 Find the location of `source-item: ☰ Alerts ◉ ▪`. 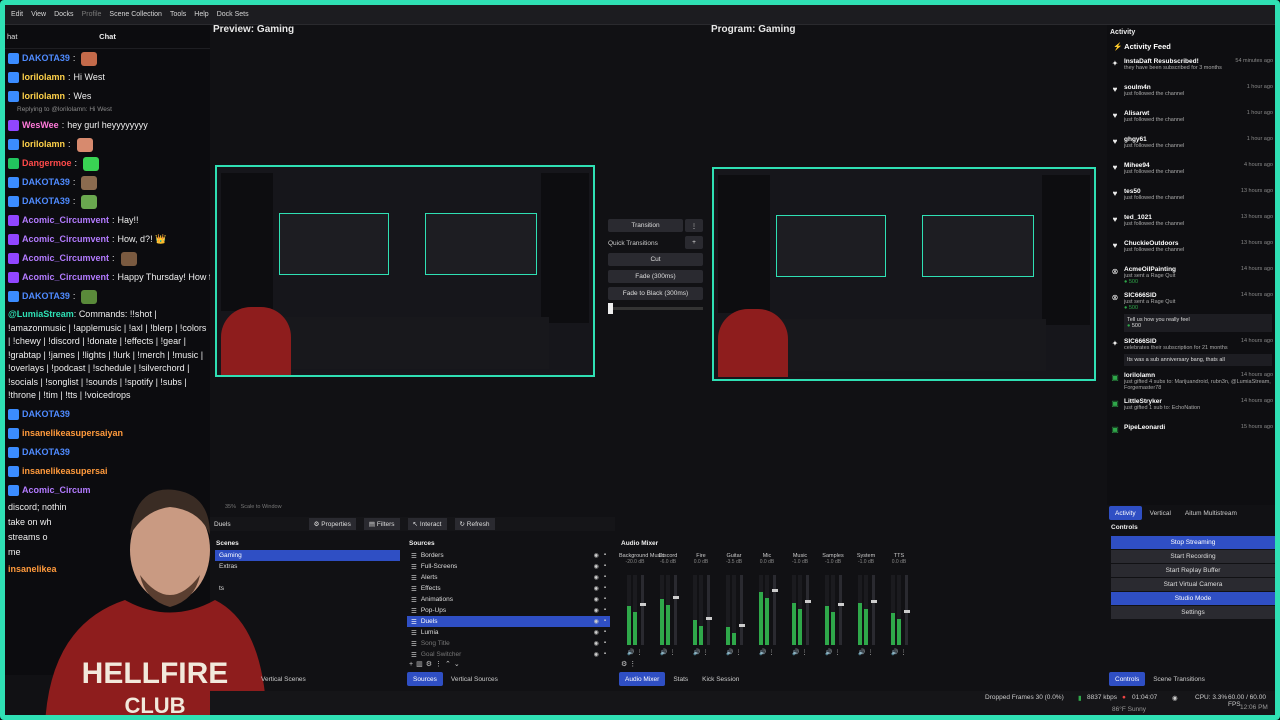

source-item: ☰ Alerts ◉ ▪ is located at coordinates (508, 577).